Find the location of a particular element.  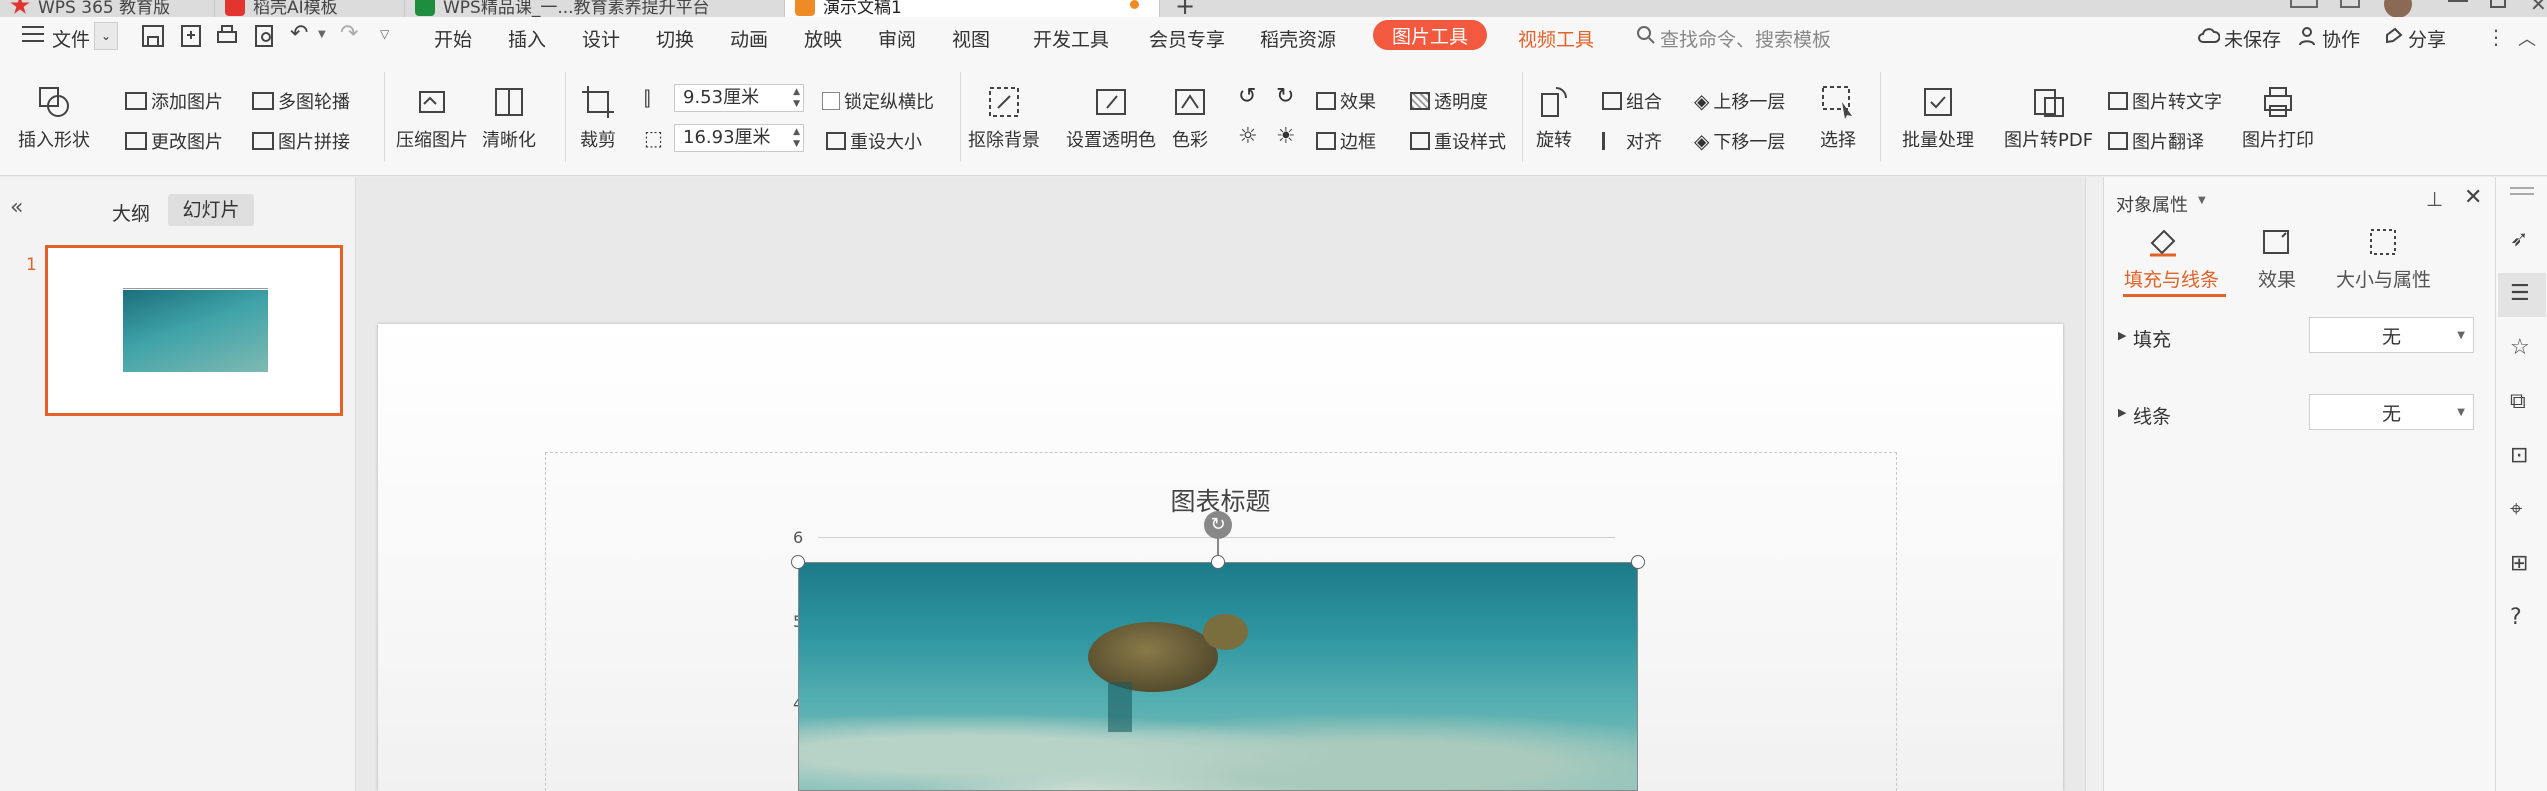

change-picture-button: 更改图片 is located at coordinates (174, 141).